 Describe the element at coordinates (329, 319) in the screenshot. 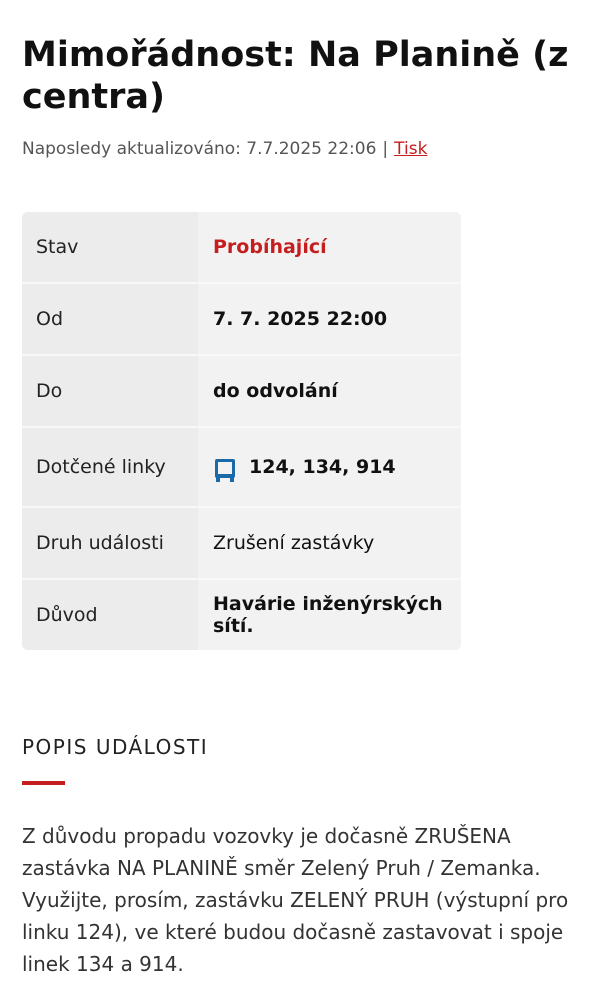

I see `from-value: 7. 7. 2025 22:00` at that location.